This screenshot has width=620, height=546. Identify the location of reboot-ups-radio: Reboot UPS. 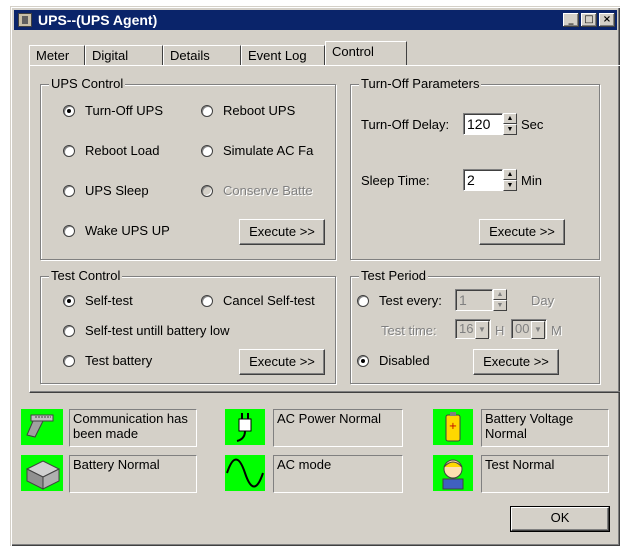
(248, 110).